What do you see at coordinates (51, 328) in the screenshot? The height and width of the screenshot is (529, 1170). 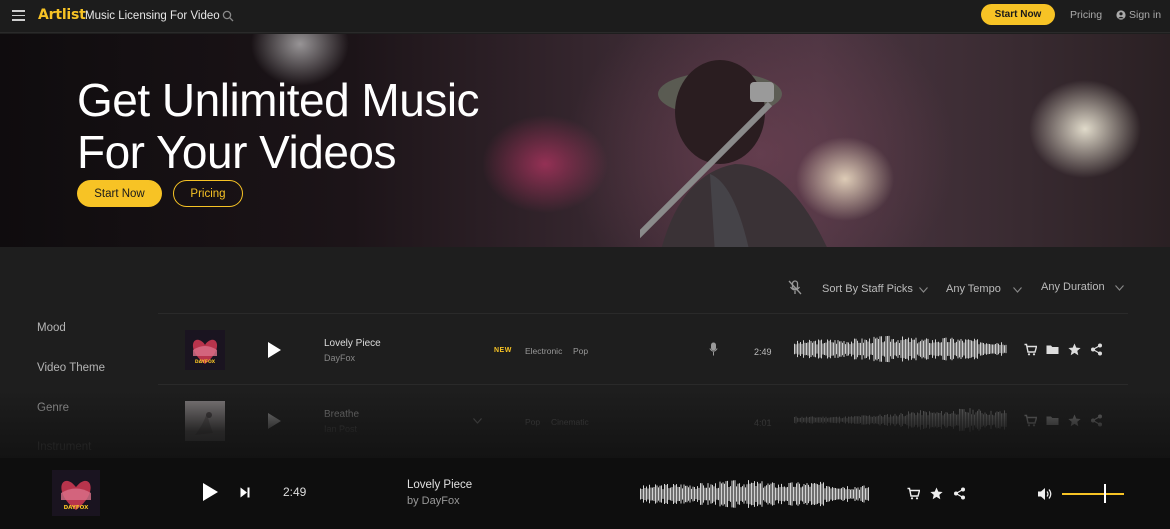 I see `sidebar-item-mood: Mood` at bounding box center [51, 328].